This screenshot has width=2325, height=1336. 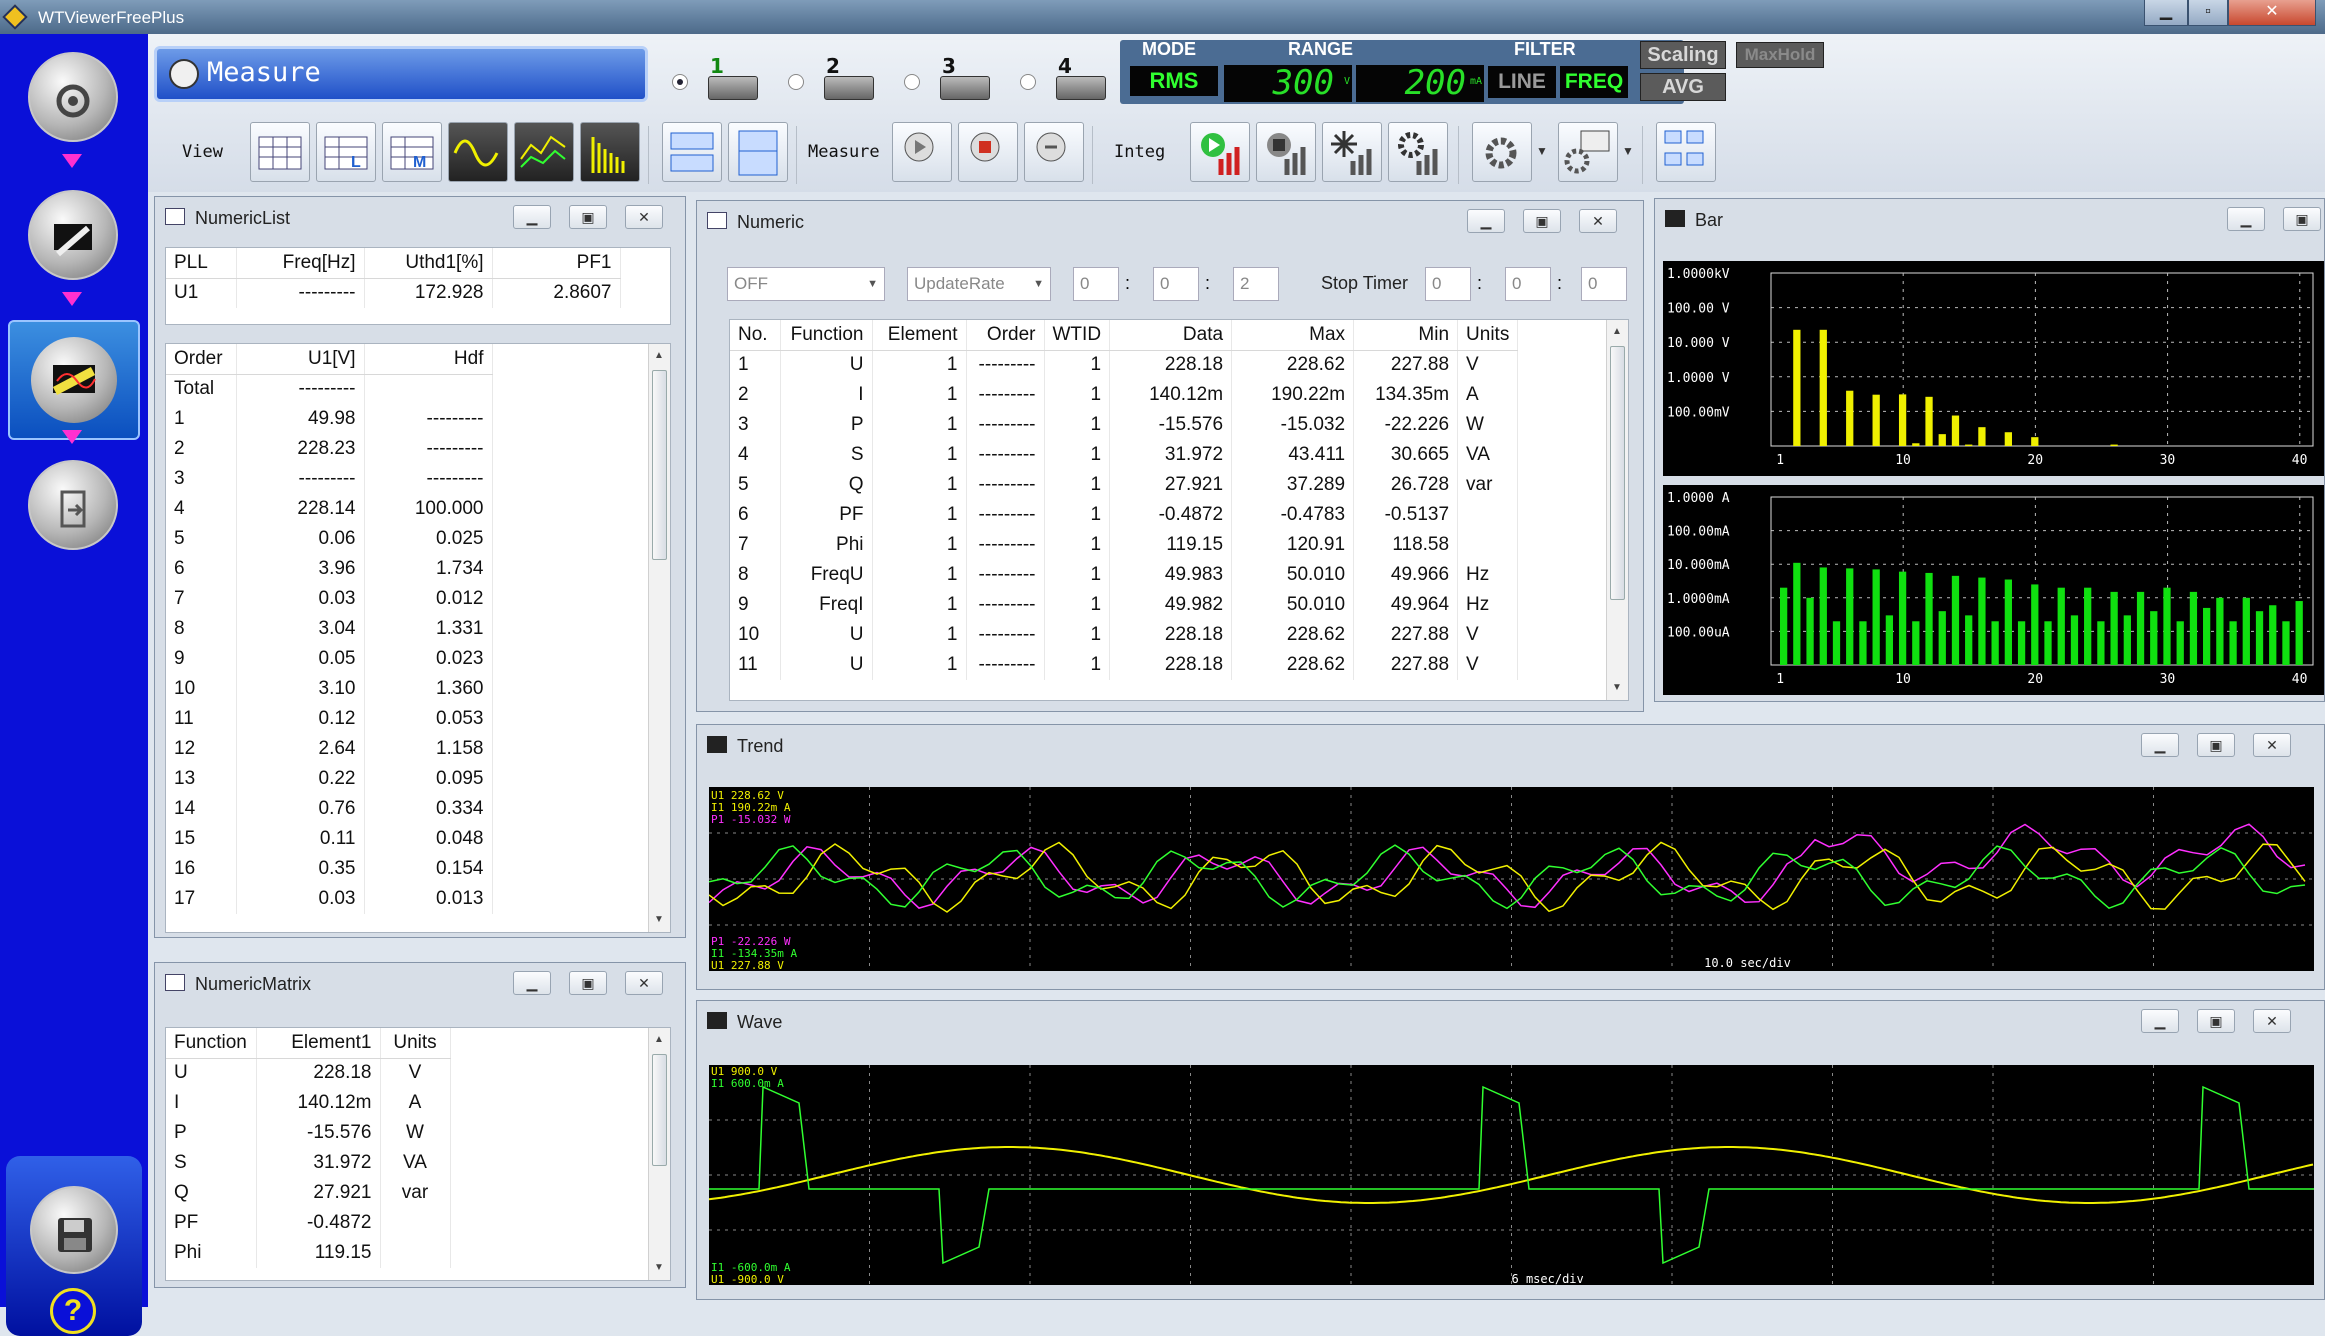 I want to click on update-rate-select: UpdateRate ▼, so click(x=979, y=284).